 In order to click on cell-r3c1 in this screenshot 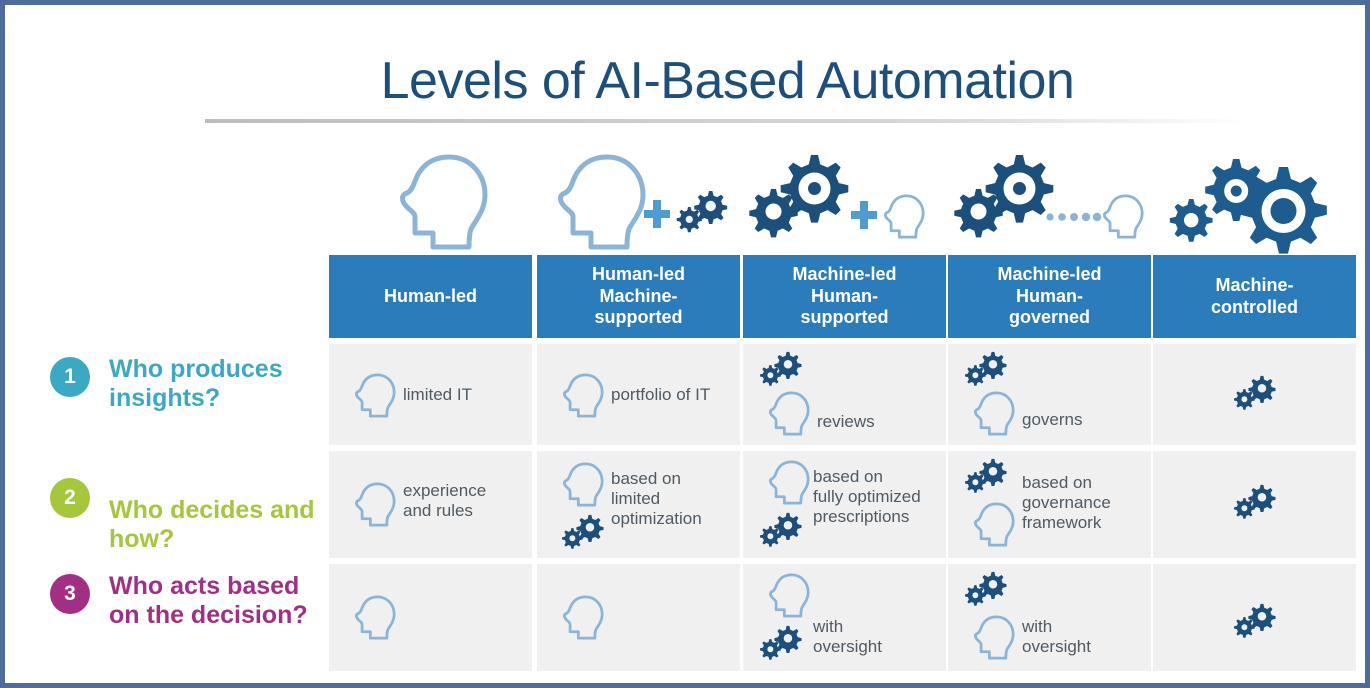, I will do `click(430, 617)`.